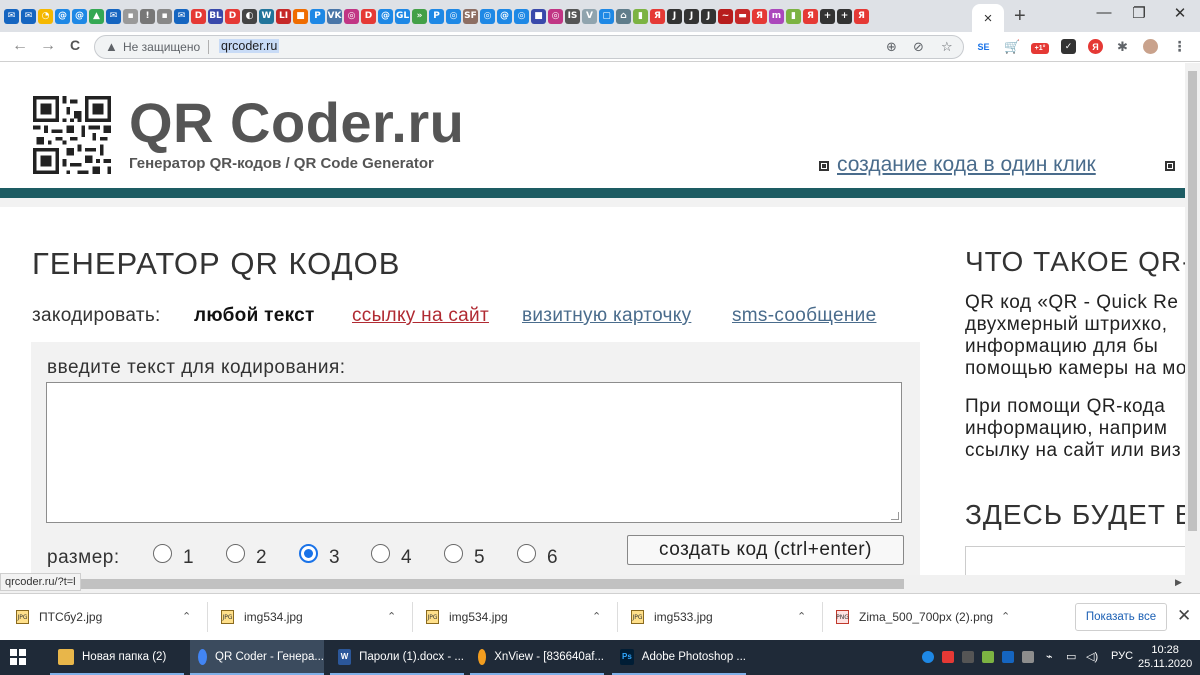 Image resolution: width=1200 pixels, height=675 pixels. What do you see at coordinates (589, 16) in the screenshot?
I see `tab-favicon: V` at bounding box center [589, 16].